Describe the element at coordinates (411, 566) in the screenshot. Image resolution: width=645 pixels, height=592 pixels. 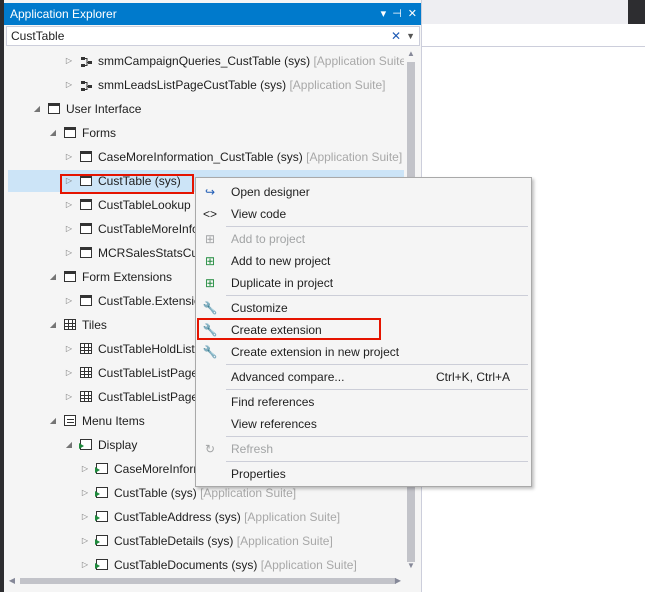
I see `scroll-down-icon: ▼` at that location.